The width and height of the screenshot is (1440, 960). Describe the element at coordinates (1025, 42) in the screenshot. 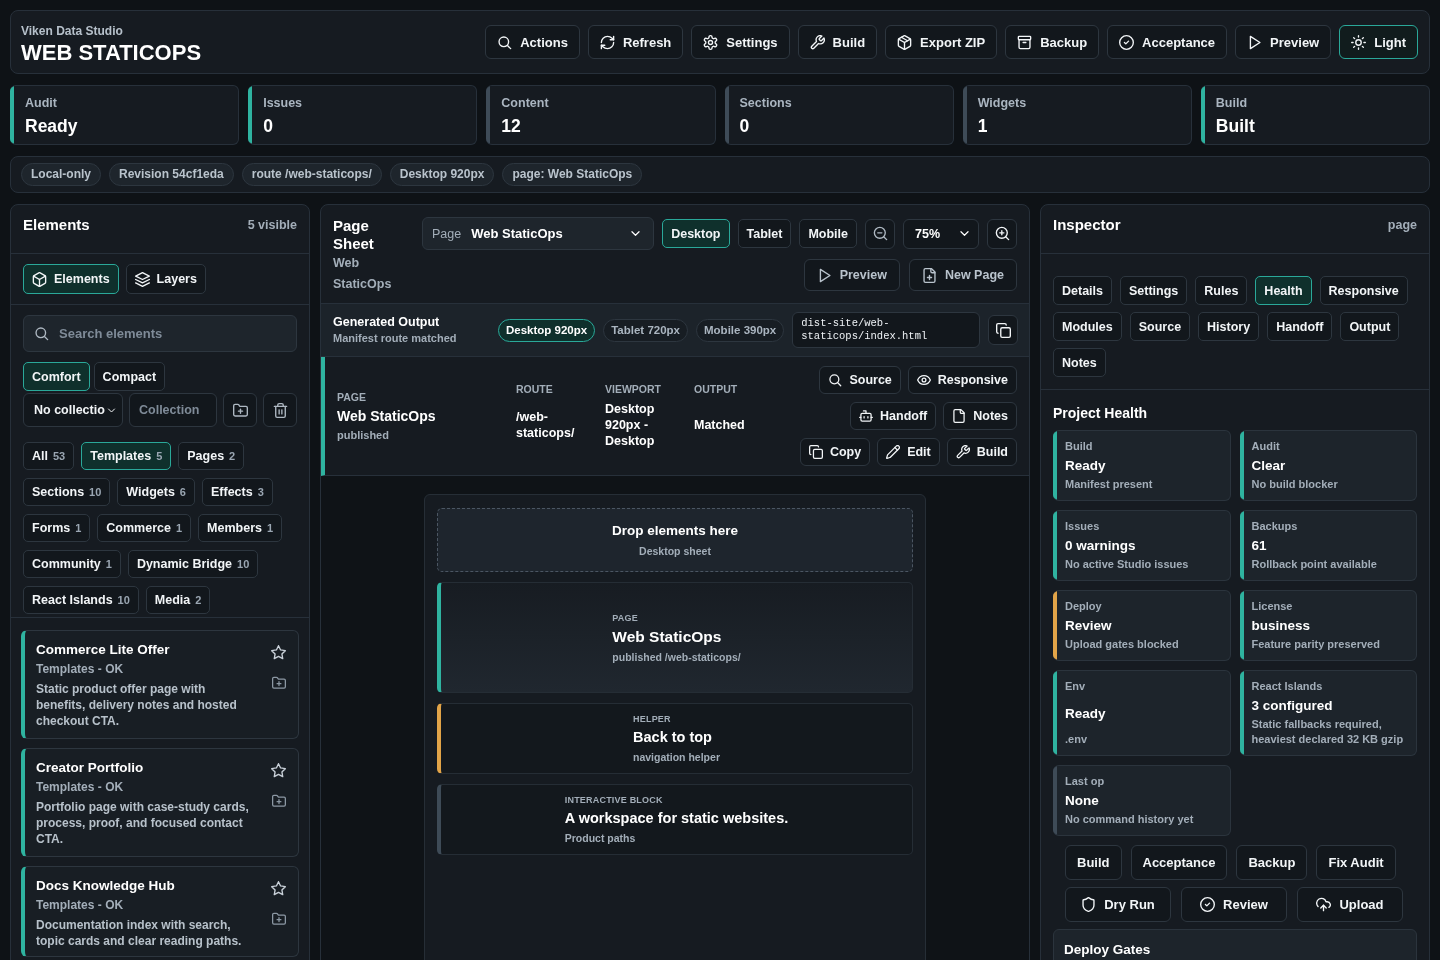

I see `archive-icon` at that location.